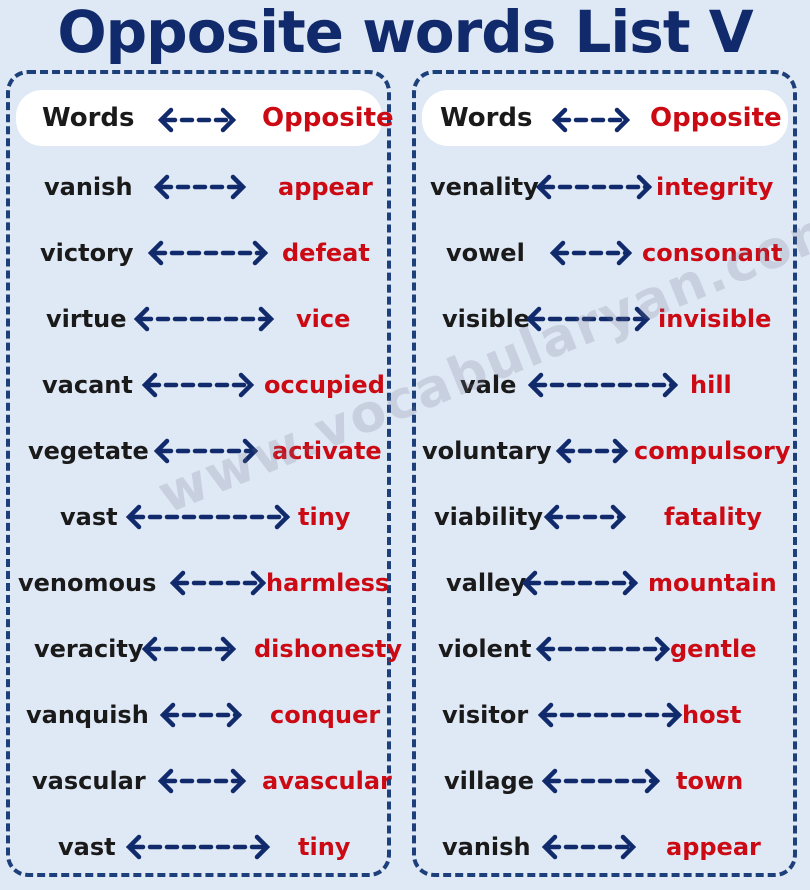  What do you see at coordinates (87, 253) in the screenshot?
I see `word-text: victory` at bounding box center [87, 253].